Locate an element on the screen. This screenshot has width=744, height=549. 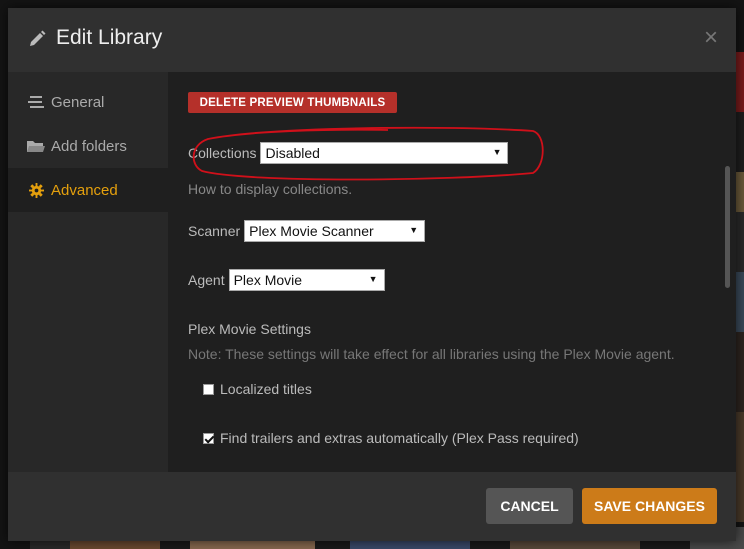
list-icon is located at coordinates (36, 102).